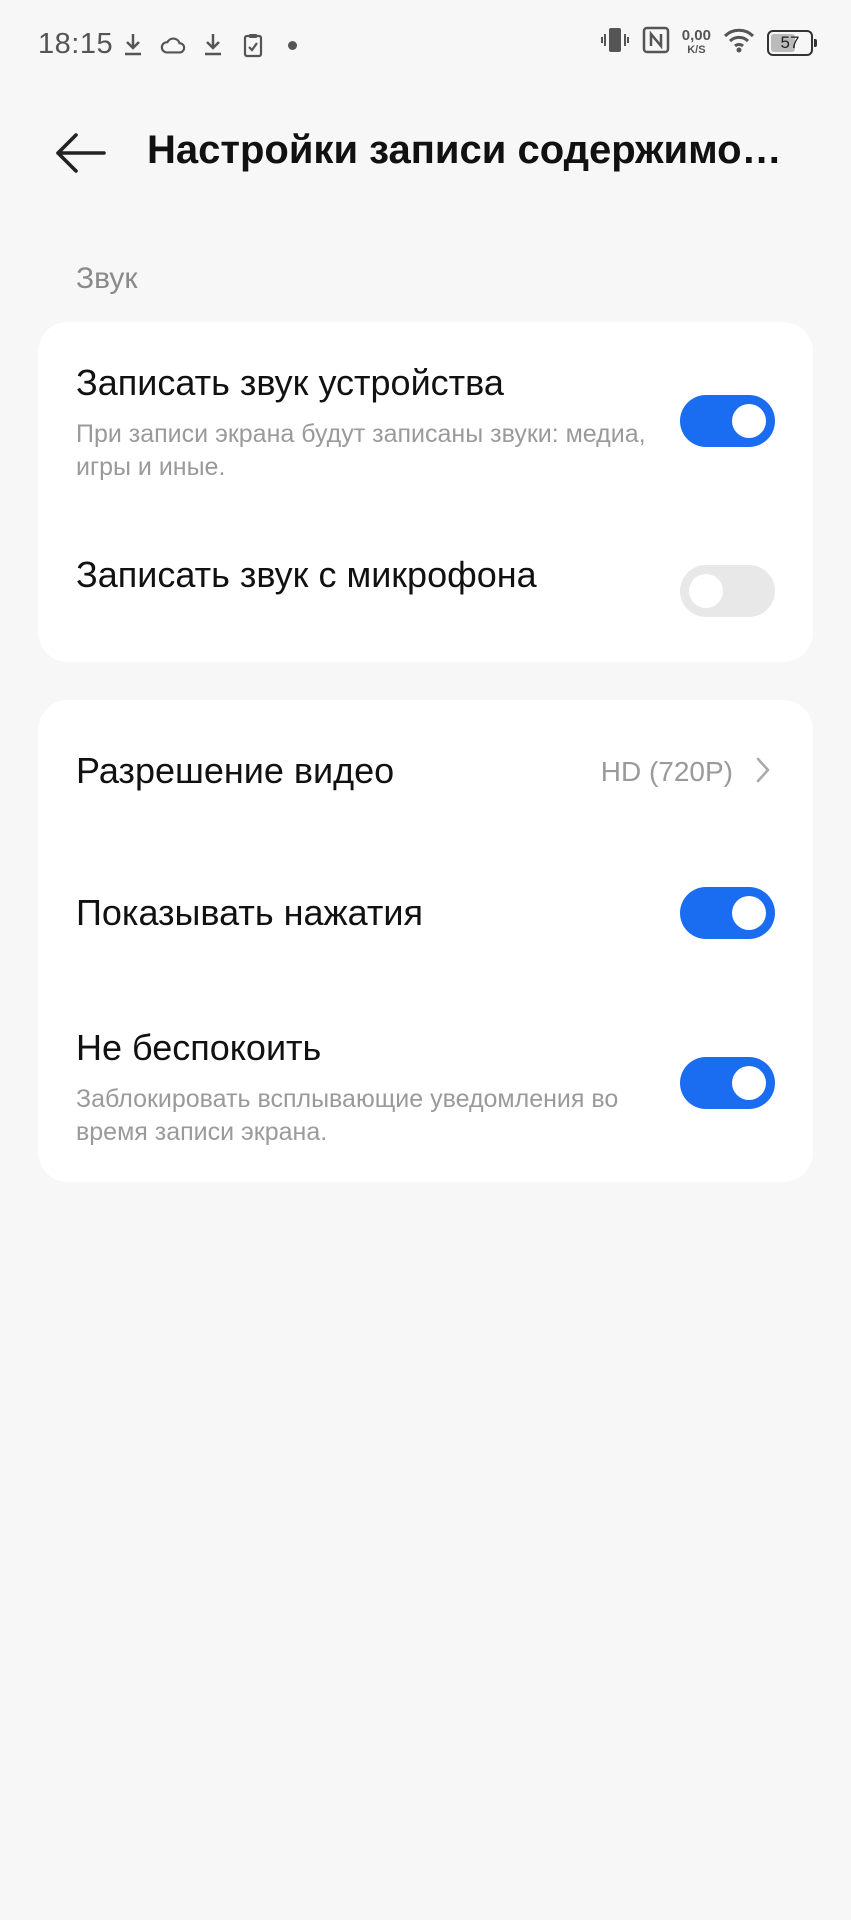  Describe the element at coordinates (425, 770) in the screenshot. I see `setting-row-video-resolution: Разрешение видео HD (720P)` at that location.